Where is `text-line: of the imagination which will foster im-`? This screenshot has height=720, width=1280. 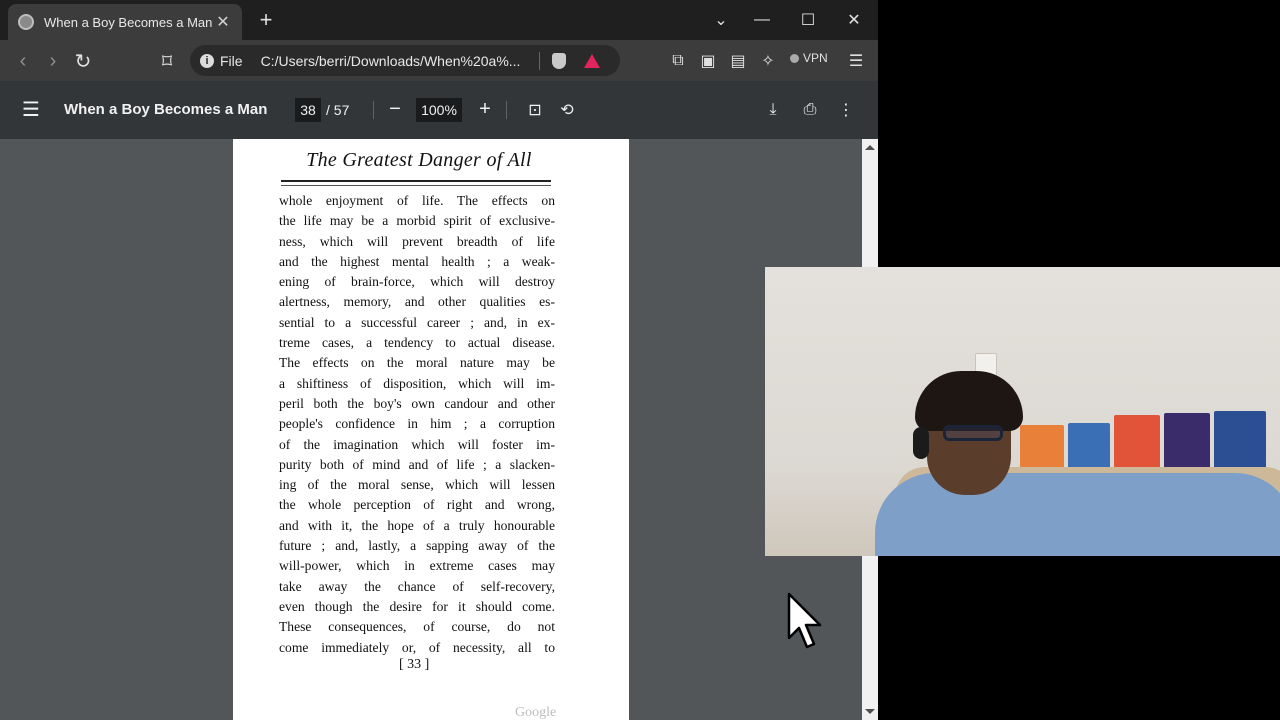
text-line: of the imagination which will foster im- is located at coordinates (417, 444).